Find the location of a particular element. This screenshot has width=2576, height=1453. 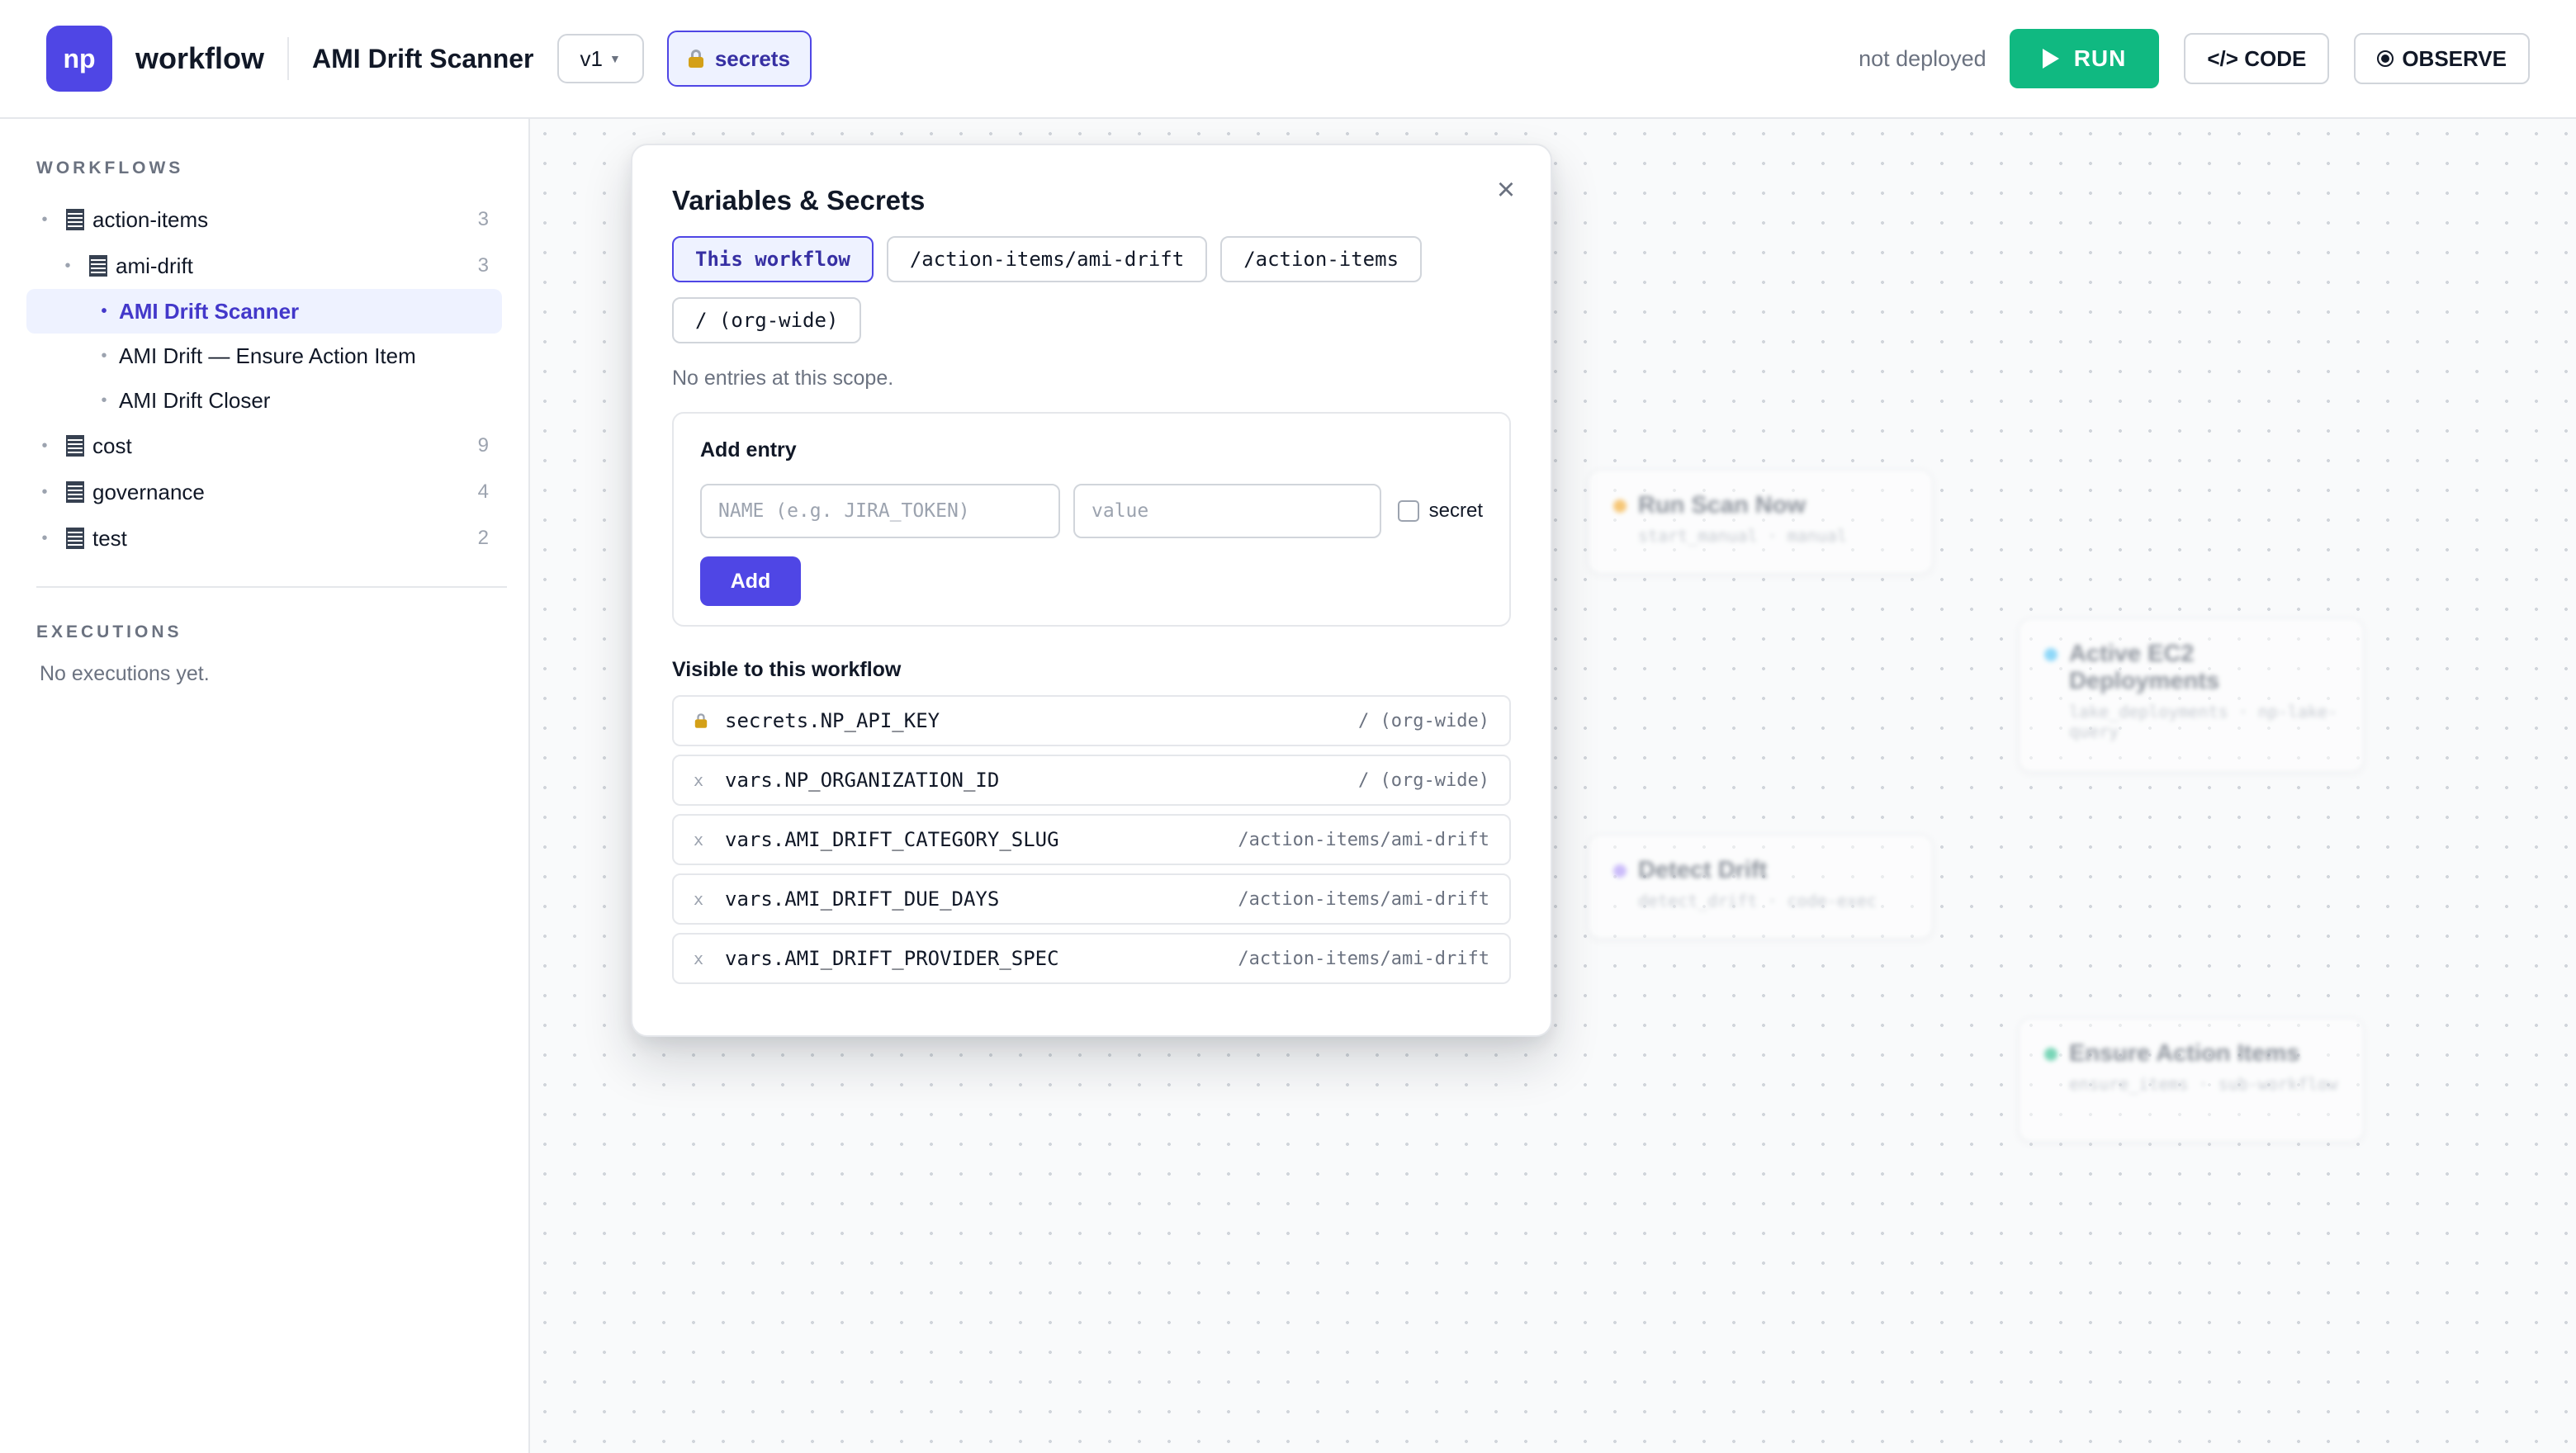

tree-label: test is located at coordinates (109, 538).